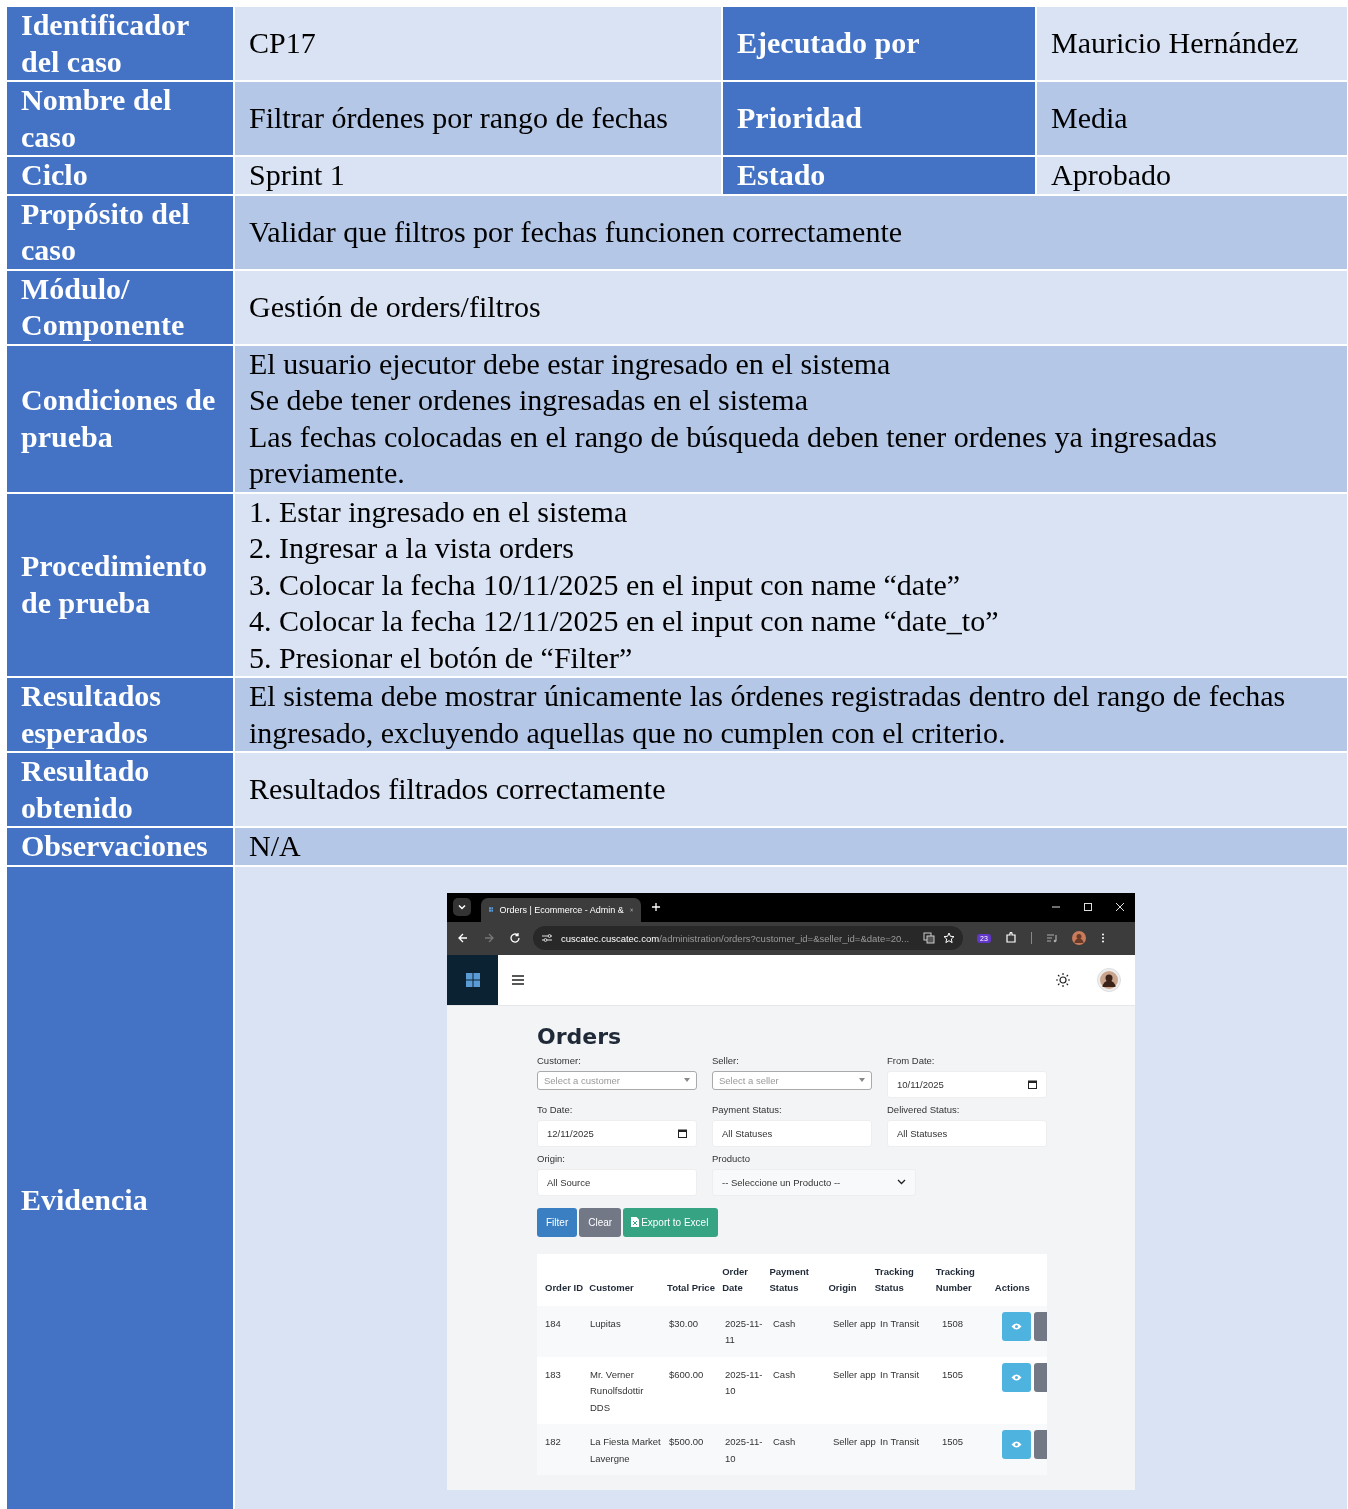 The image size is (1348, 1509). Describe the element at coordinates (744, 1331) in the screenshot. I see `table-cell-text: 2025-11-11` at that location.